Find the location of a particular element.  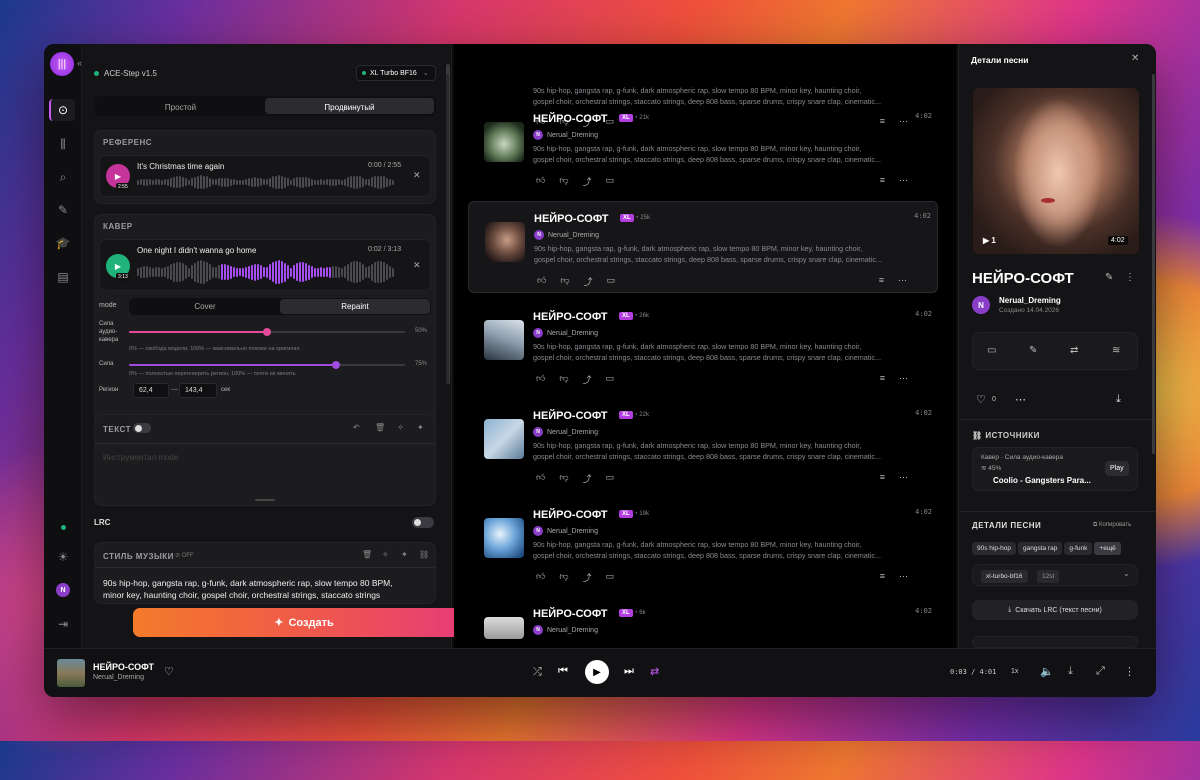

lyrics-input: Инструментал mode is located at coordinates (140, 457).